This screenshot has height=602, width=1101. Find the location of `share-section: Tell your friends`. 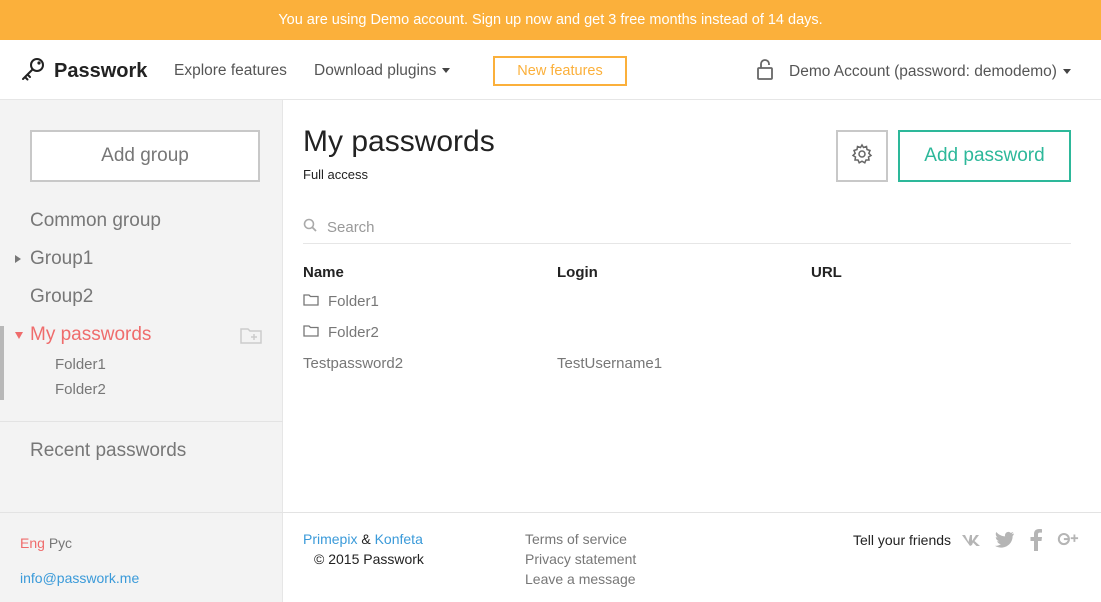

share-section: Tell your friends is located at coordinates (966, 540).